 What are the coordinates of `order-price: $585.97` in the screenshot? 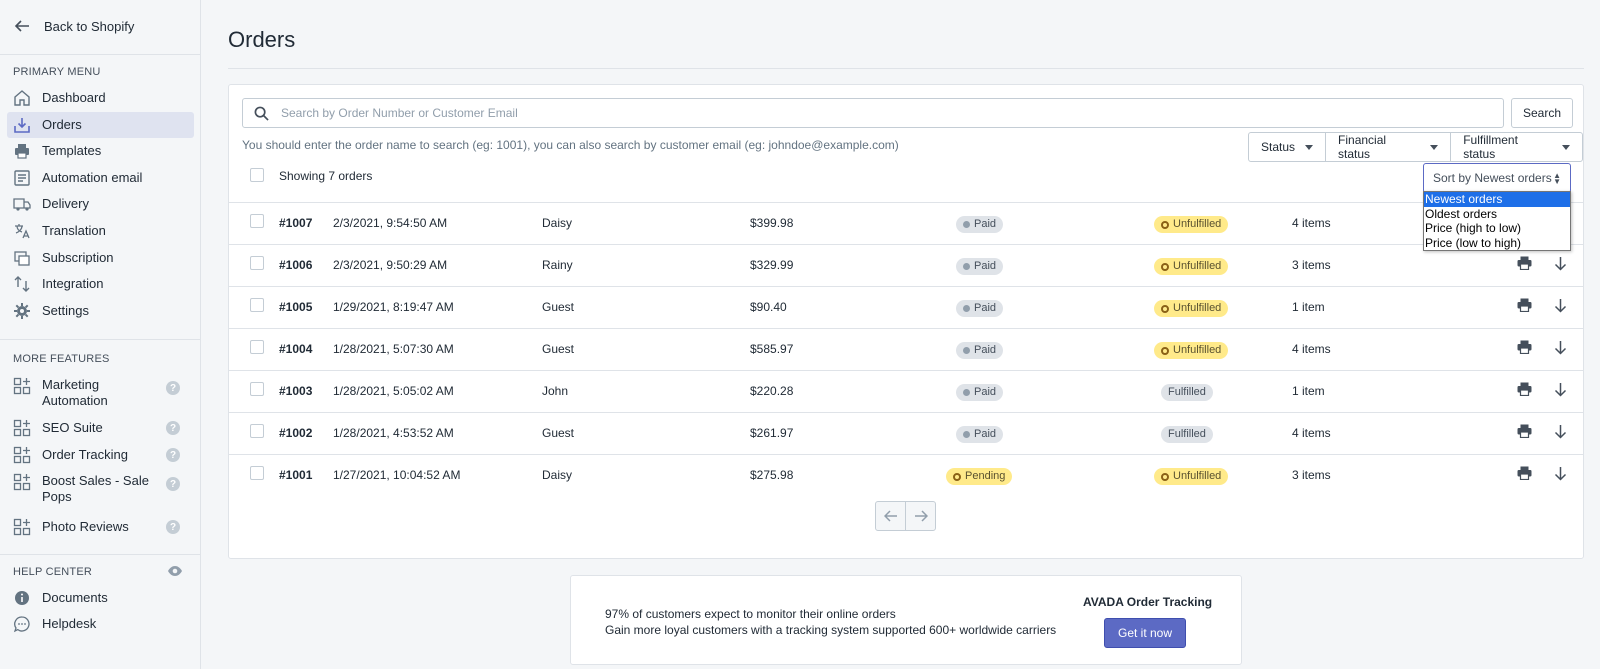 It's located at (772, 349).